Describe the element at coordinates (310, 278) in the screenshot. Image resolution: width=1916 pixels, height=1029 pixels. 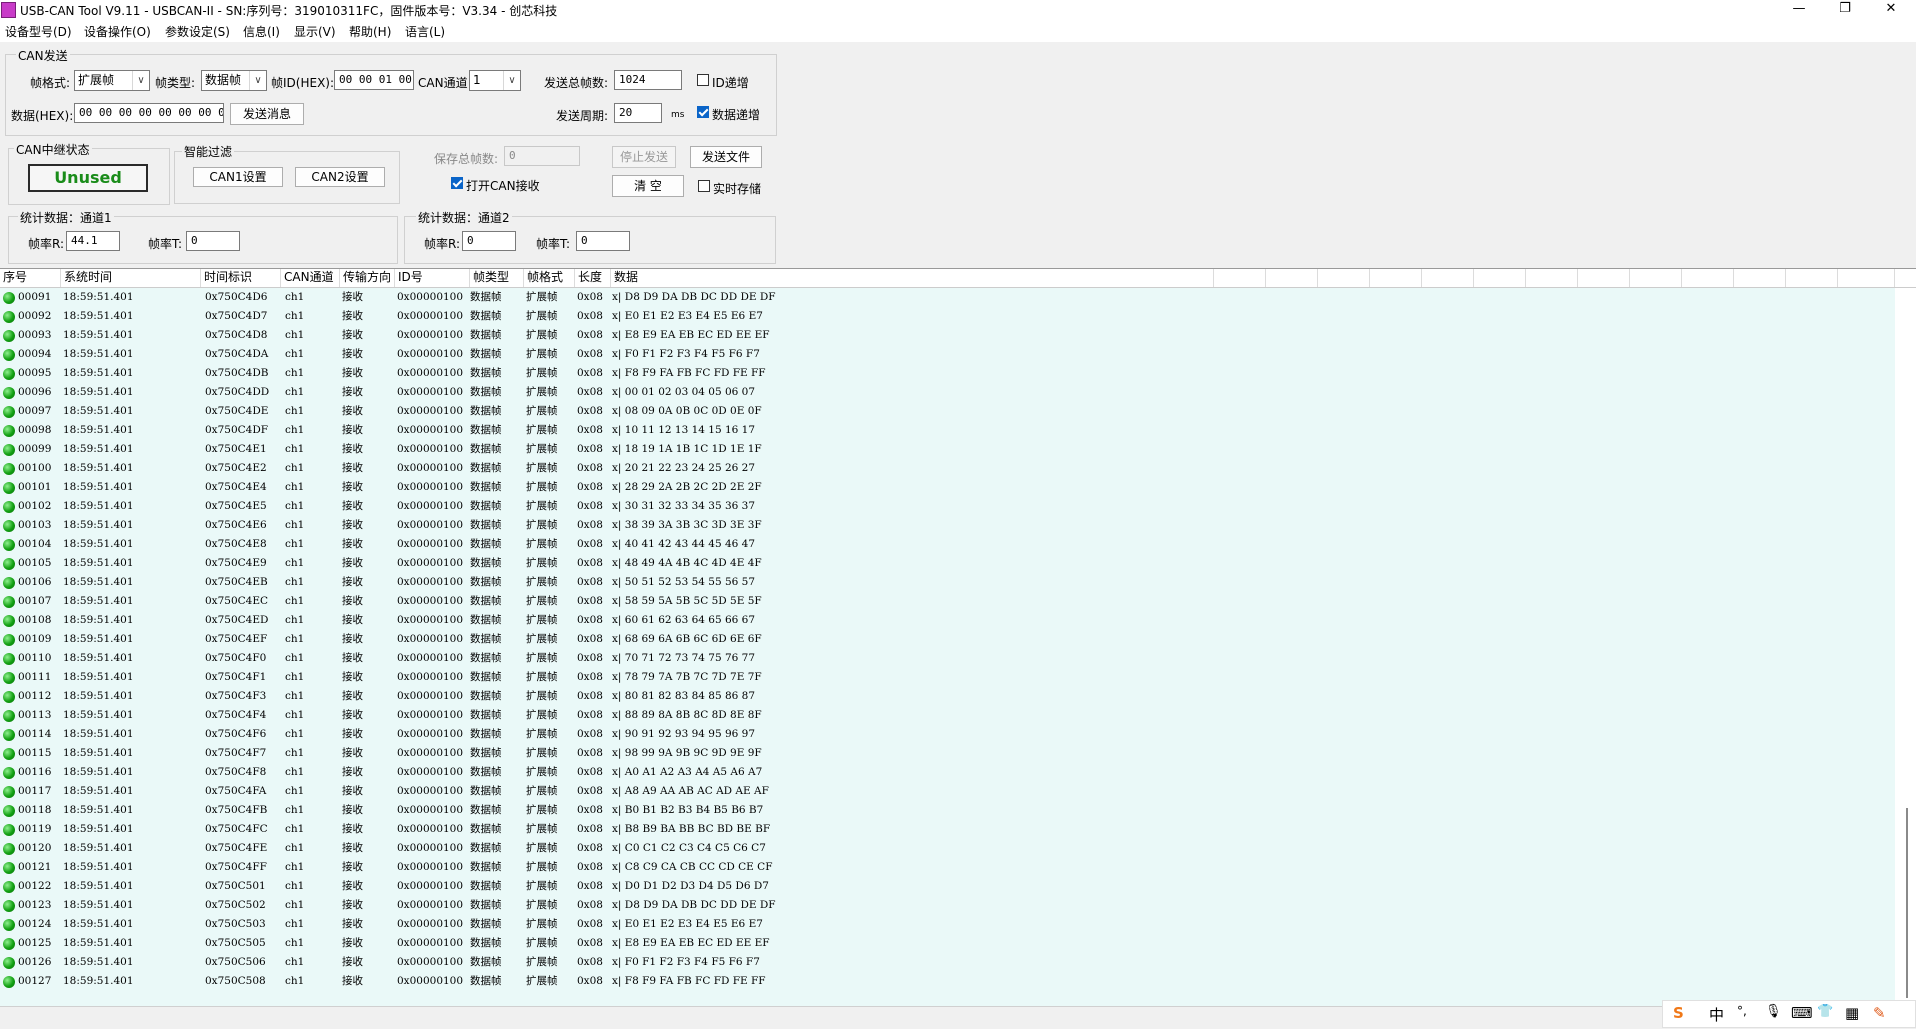
I see `col-can-channel: CAN通道` at that location.